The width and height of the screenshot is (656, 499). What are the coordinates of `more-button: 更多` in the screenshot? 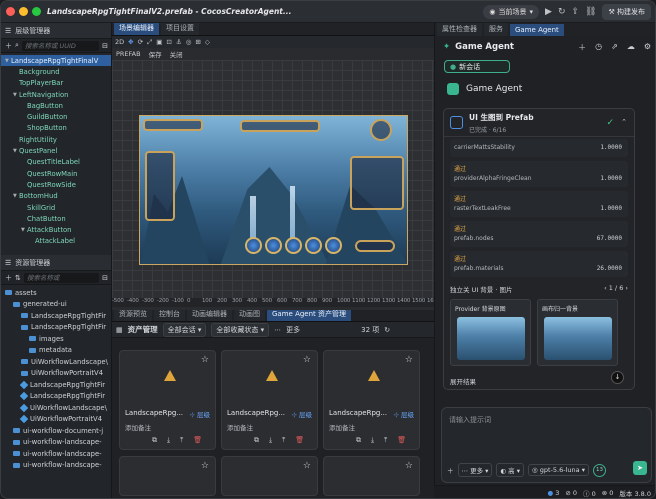 It's located at (293, 330).